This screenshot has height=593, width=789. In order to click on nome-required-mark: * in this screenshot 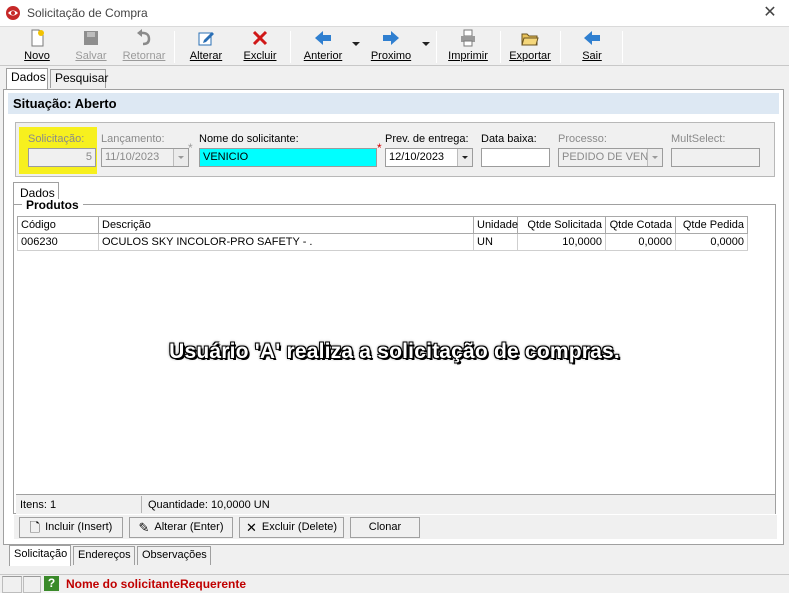, I will do `click(379, 148)`.